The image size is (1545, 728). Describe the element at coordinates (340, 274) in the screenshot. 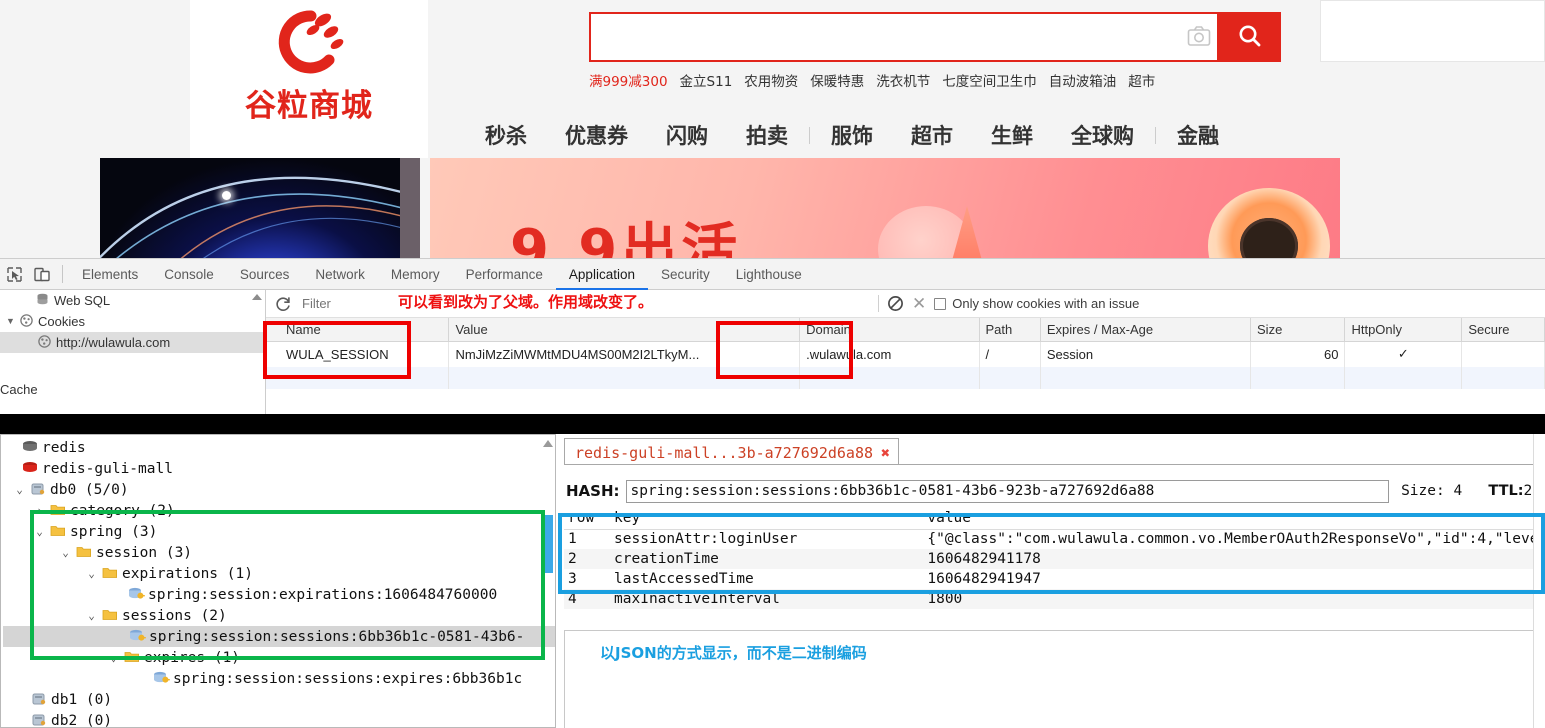

I see `tab-network: Network` at that location.